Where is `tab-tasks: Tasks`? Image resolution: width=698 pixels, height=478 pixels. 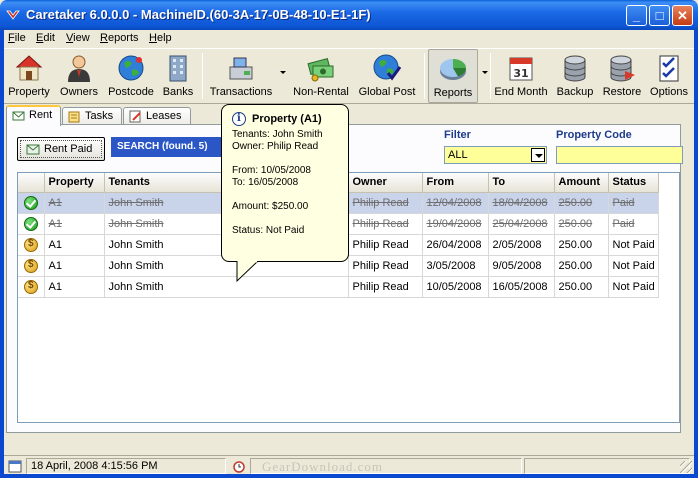
tab-tasks: Tasks is located at coordinates (92, 116).